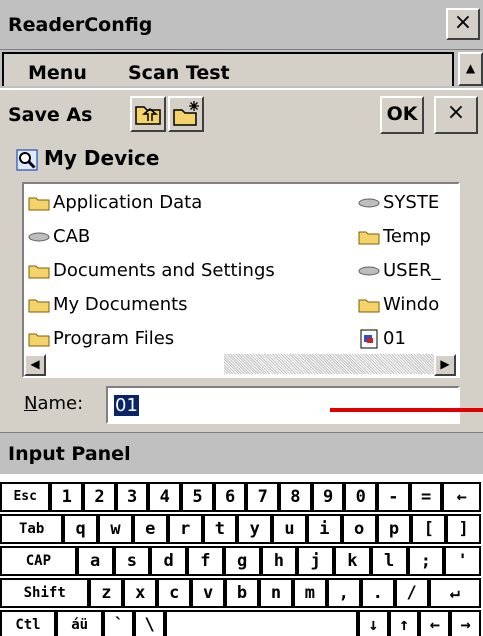 Image resolution: width=483 pixels, height=636 pixels. What do you see at coordinates (462, 561) in the screenshot?
I see `key: '` at bounding box center [462, 561].